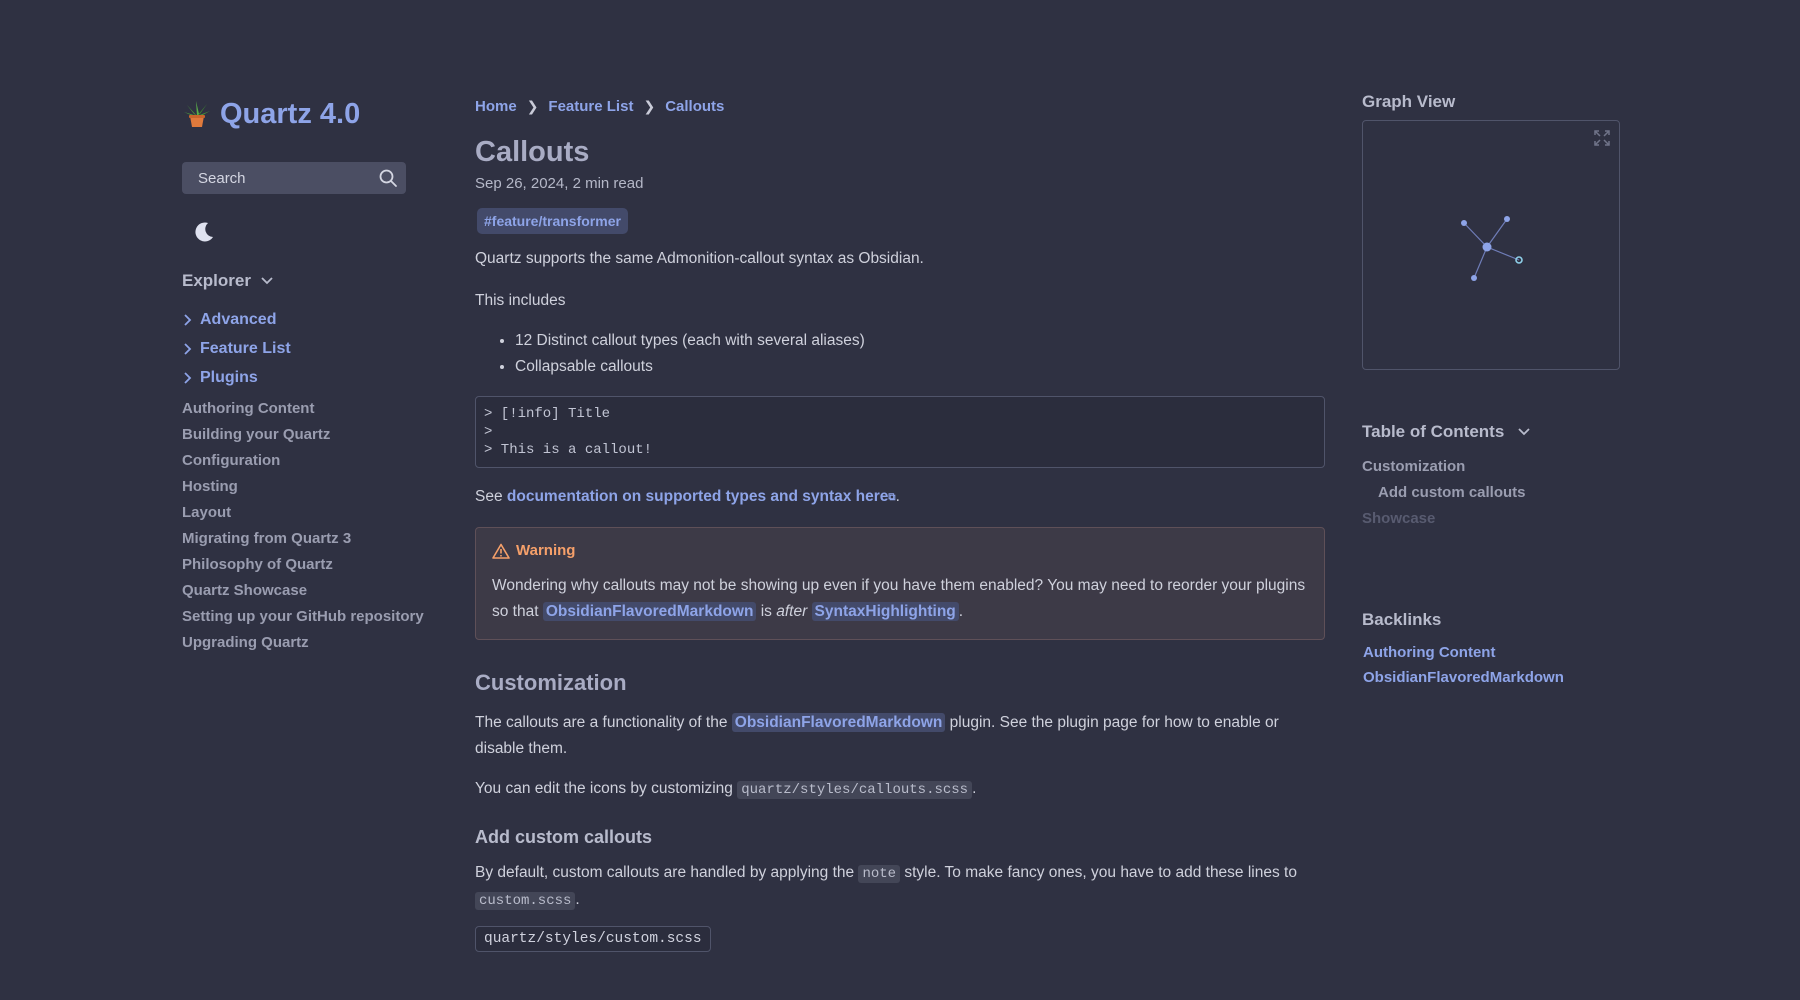 The image size is (1800, 1000). I want to click on warning-emphasis: after, so click(792, 611).